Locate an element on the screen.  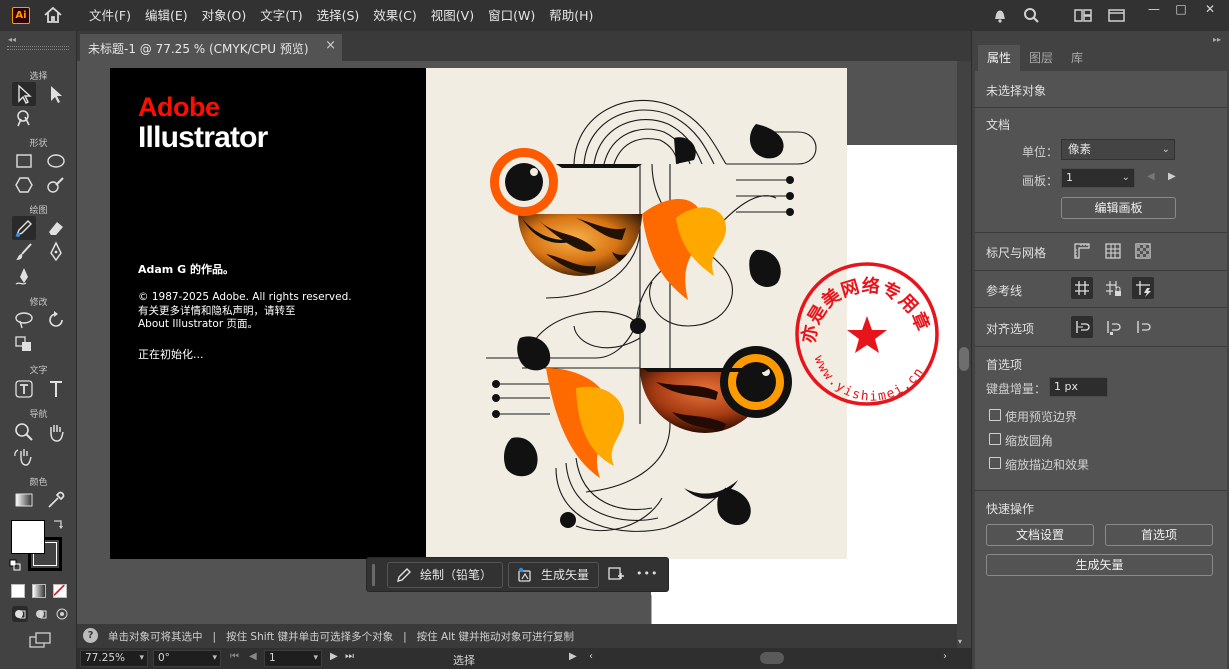
snap-to-point-icon is located at coordinates (1082, 327).